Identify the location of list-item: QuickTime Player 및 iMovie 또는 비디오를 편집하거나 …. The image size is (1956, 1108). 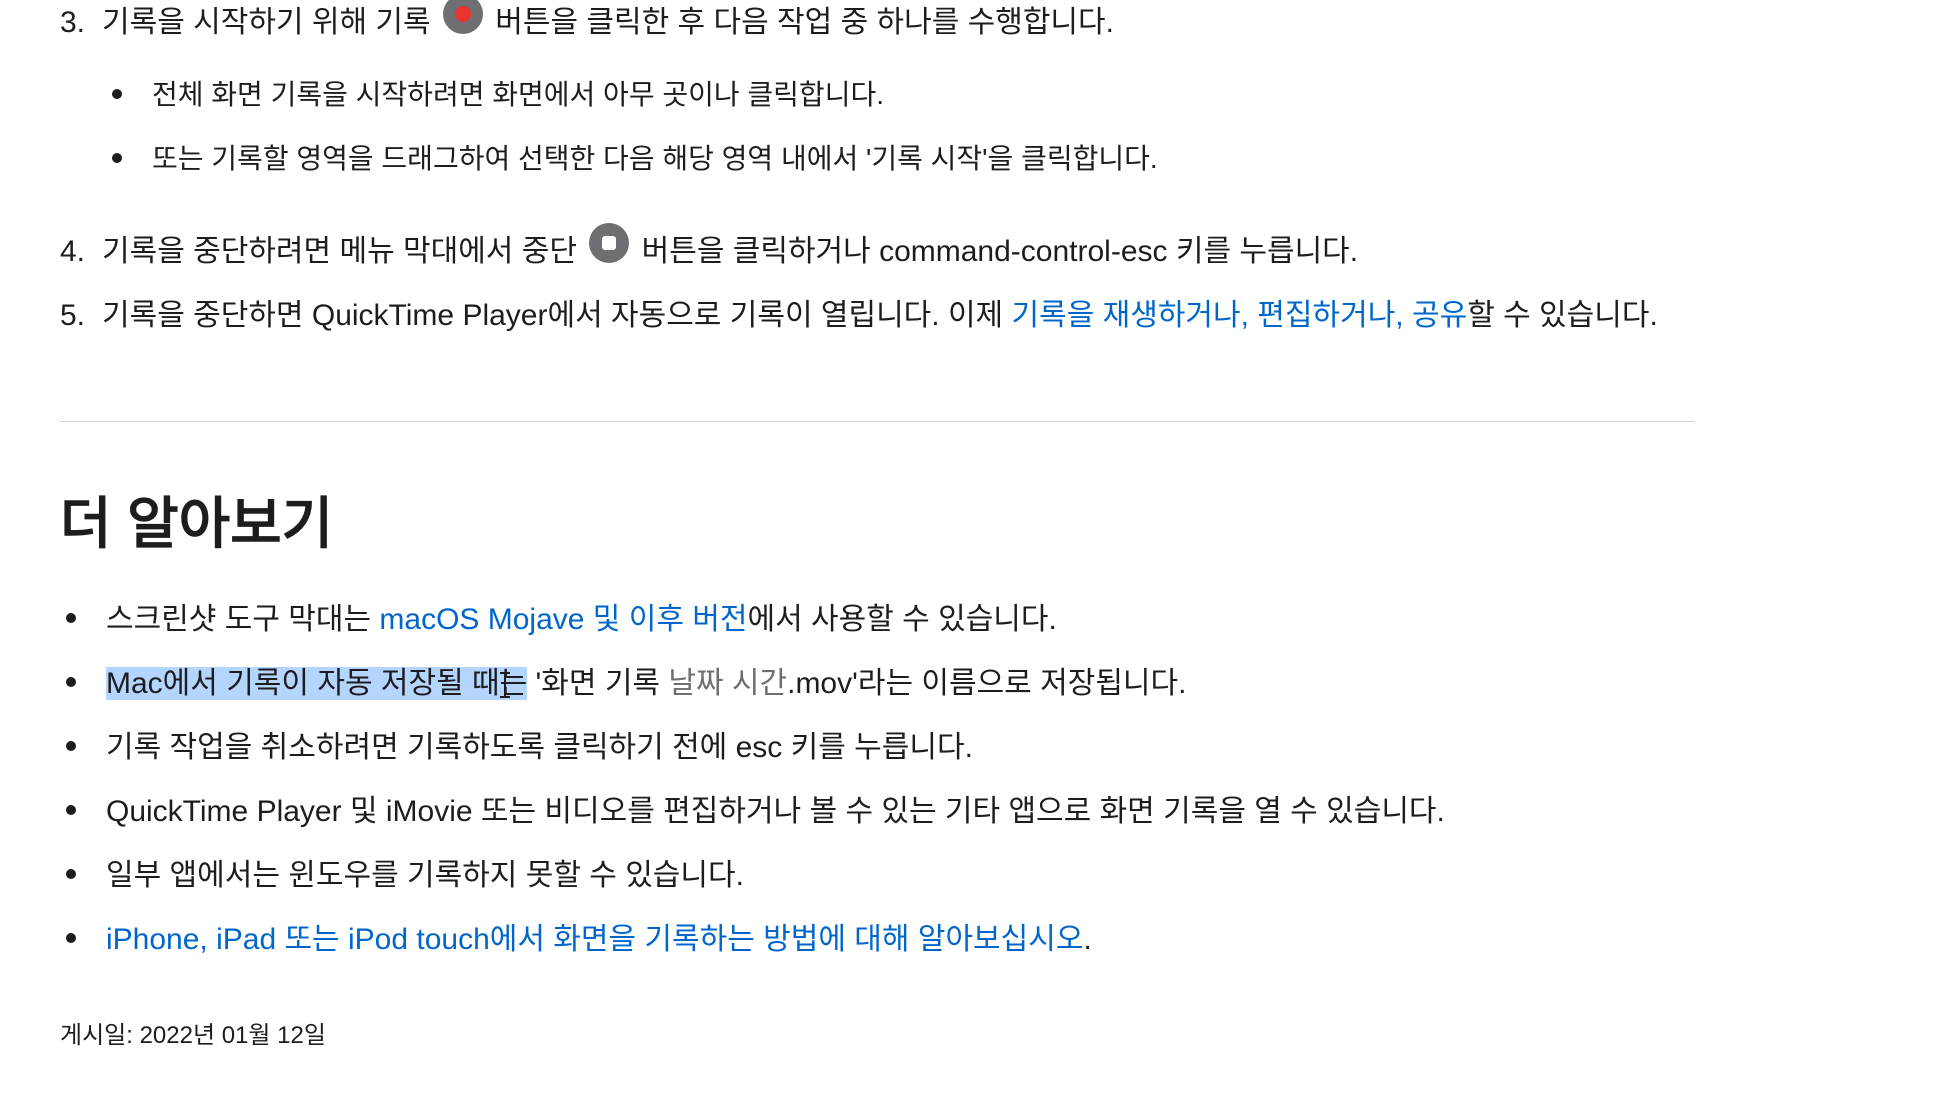
(755, 812).